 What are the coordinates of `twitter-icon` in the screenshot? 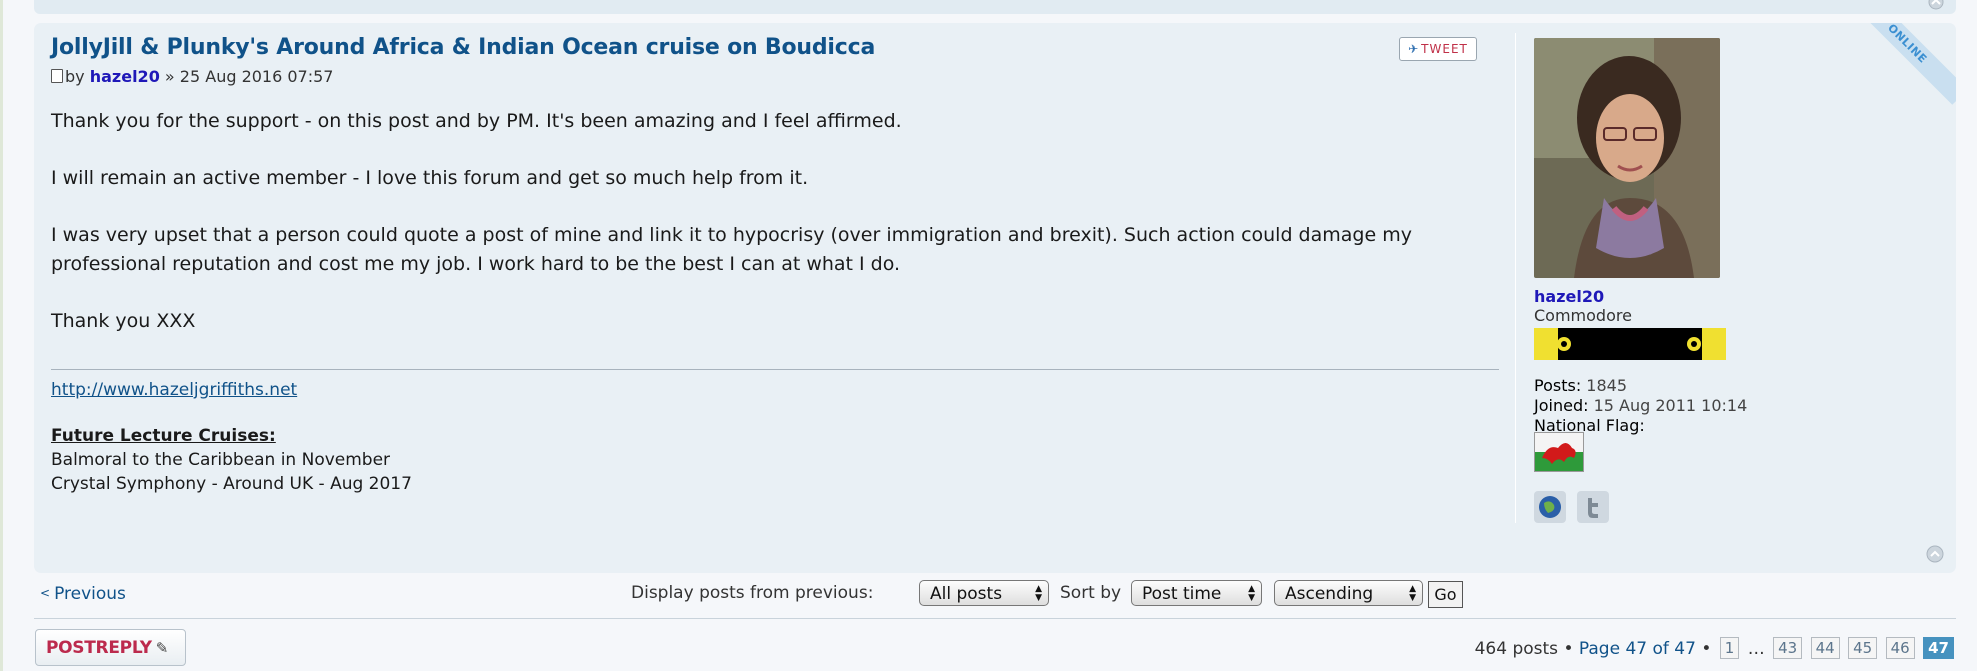 It's located at (1593, 507).